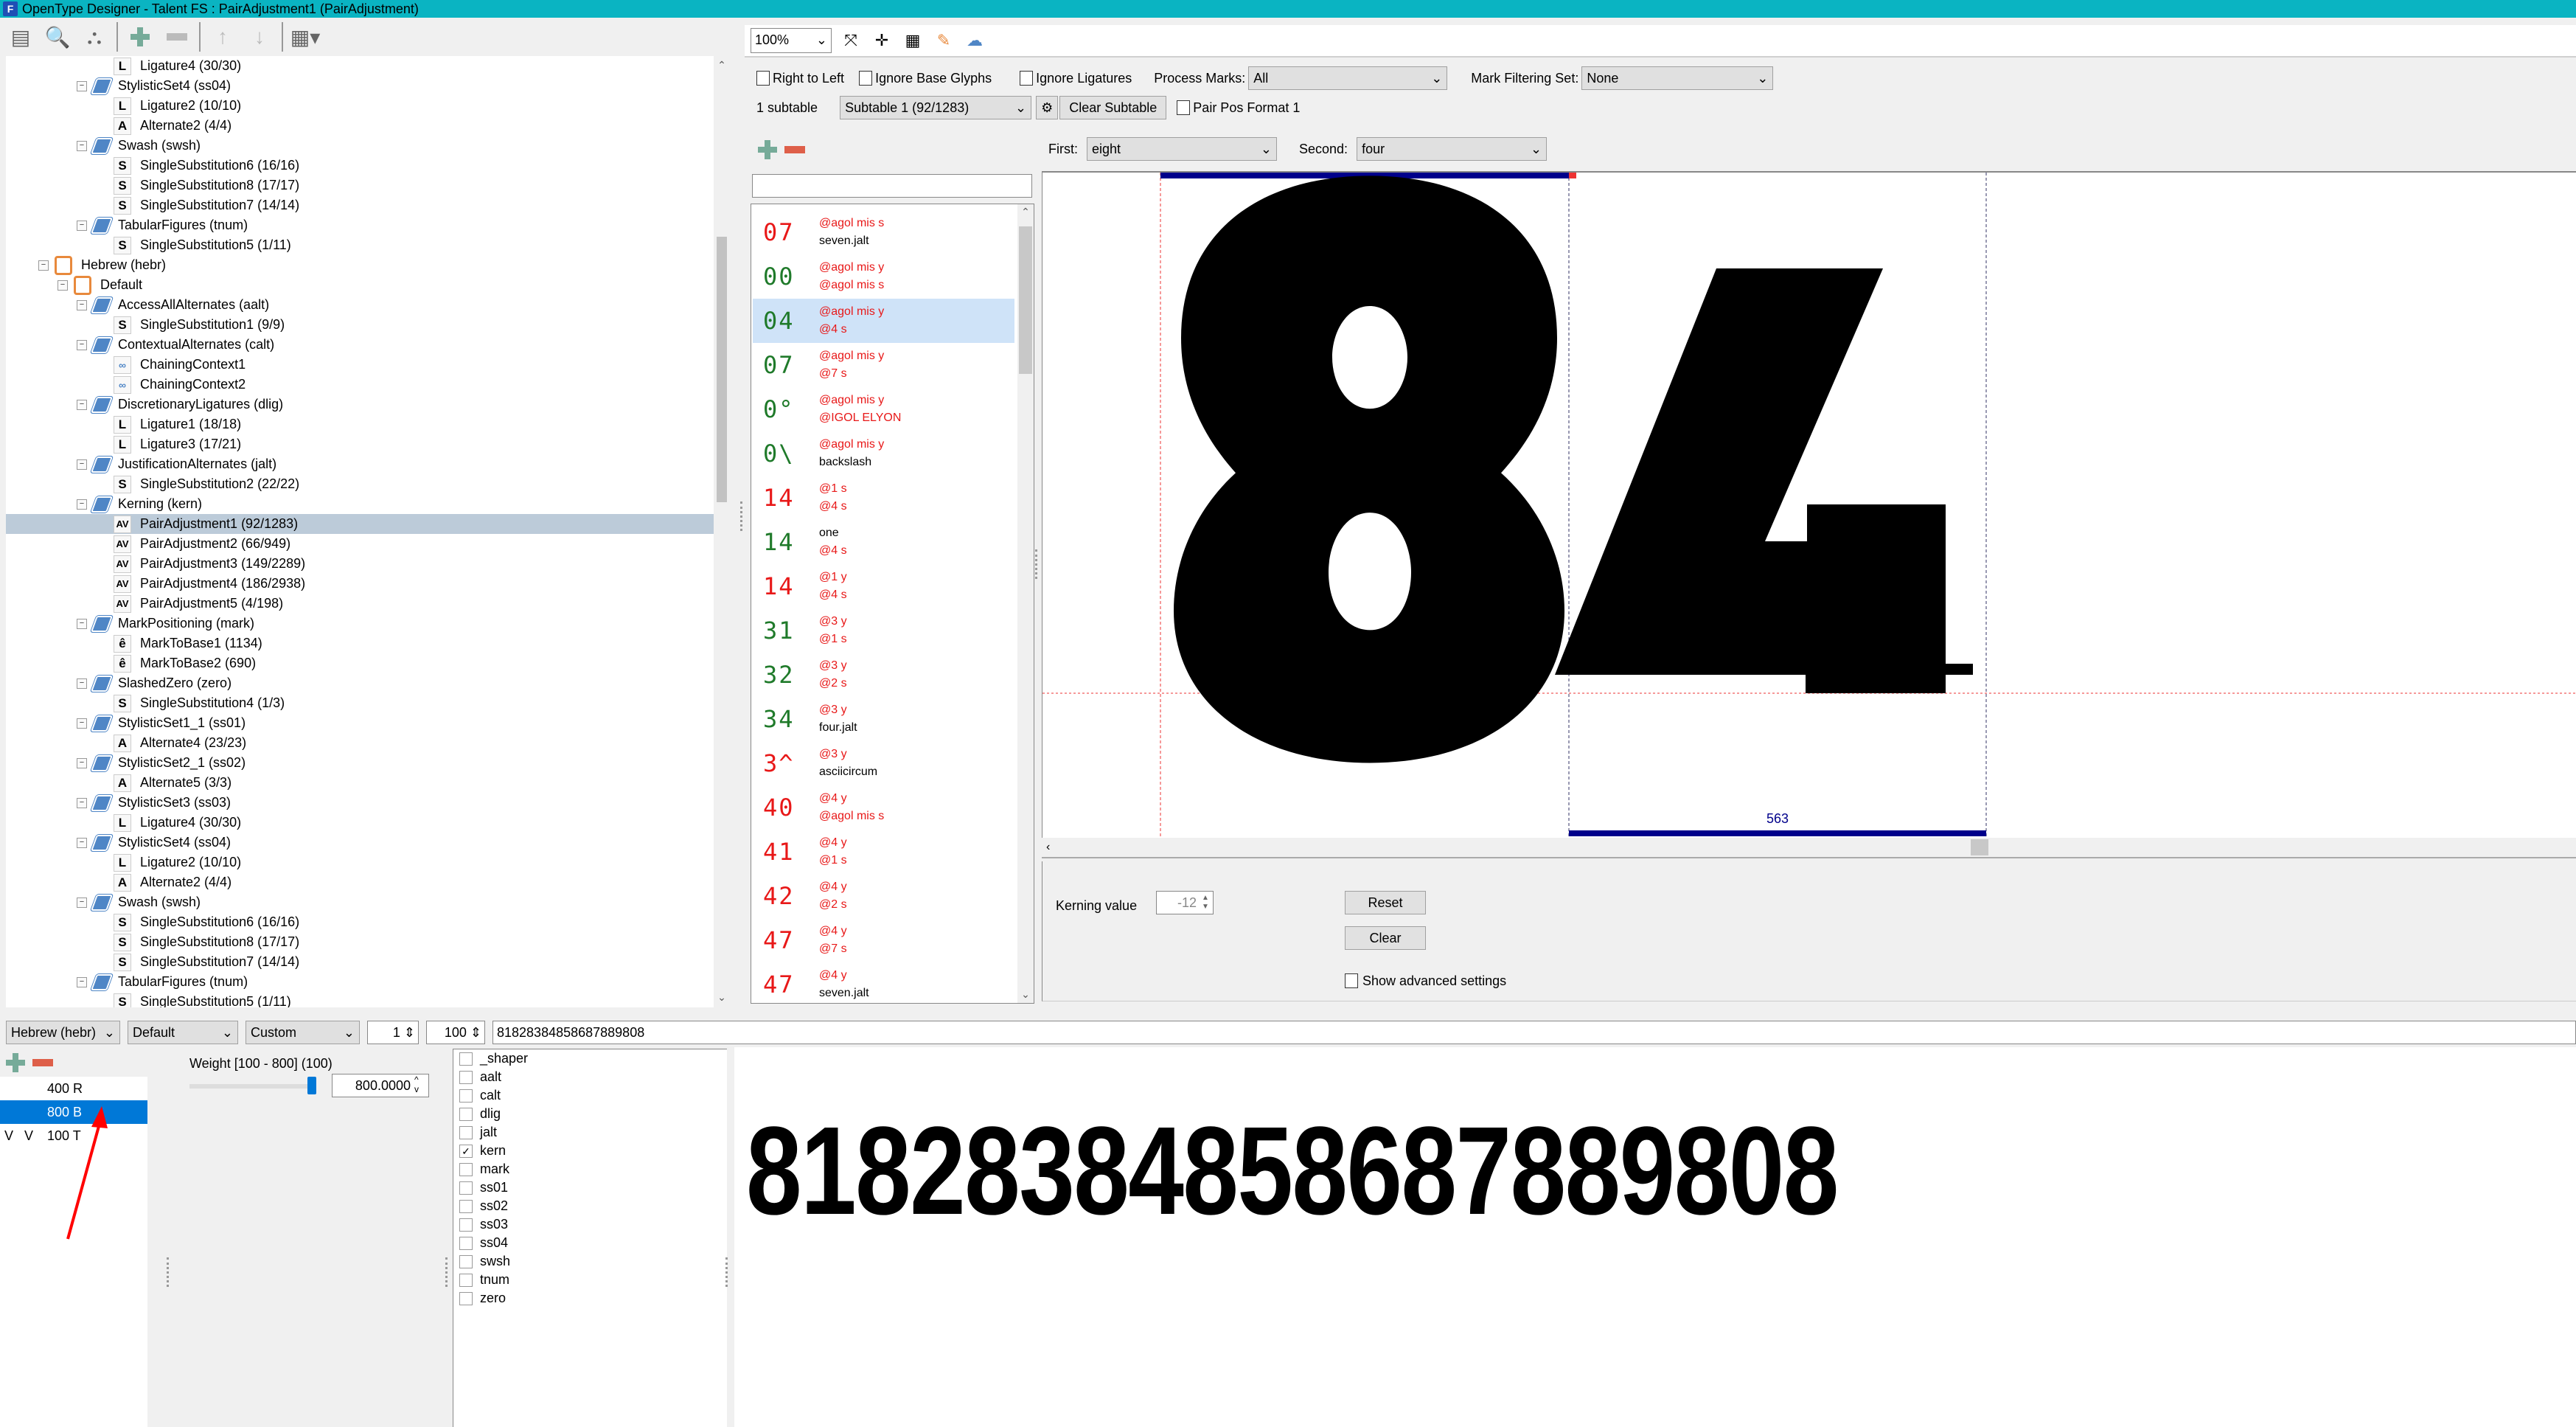  Describe the element at coordinates (140, 37) in the screenshot. I see `add-button` at that location.